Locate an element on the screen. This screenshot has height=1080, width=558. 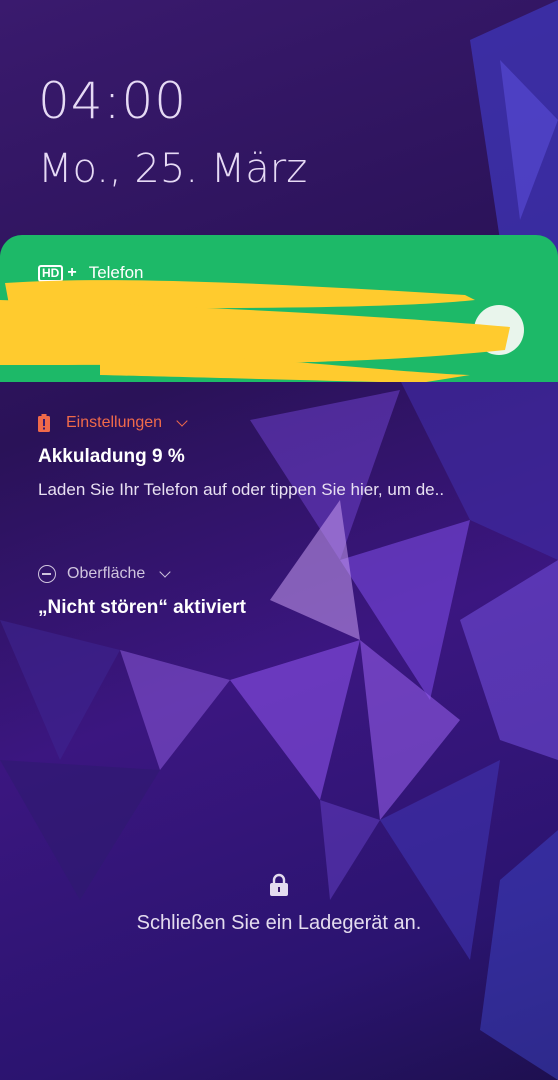
notification-dnd: Oberfläche „Nicht stören“ aktiviert is located at coordinates (283, 592).